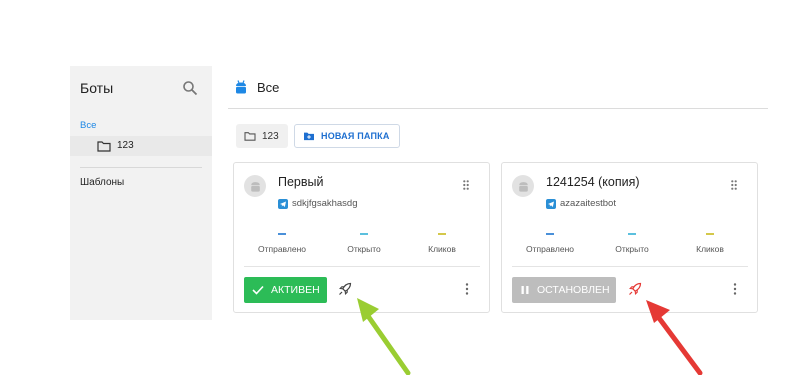 The width and height of the screenshot is (807, 375). What do you see at coordinates (674, 337) in the screenshot?
I see `red-arrow` at bounding box center [674, 337].